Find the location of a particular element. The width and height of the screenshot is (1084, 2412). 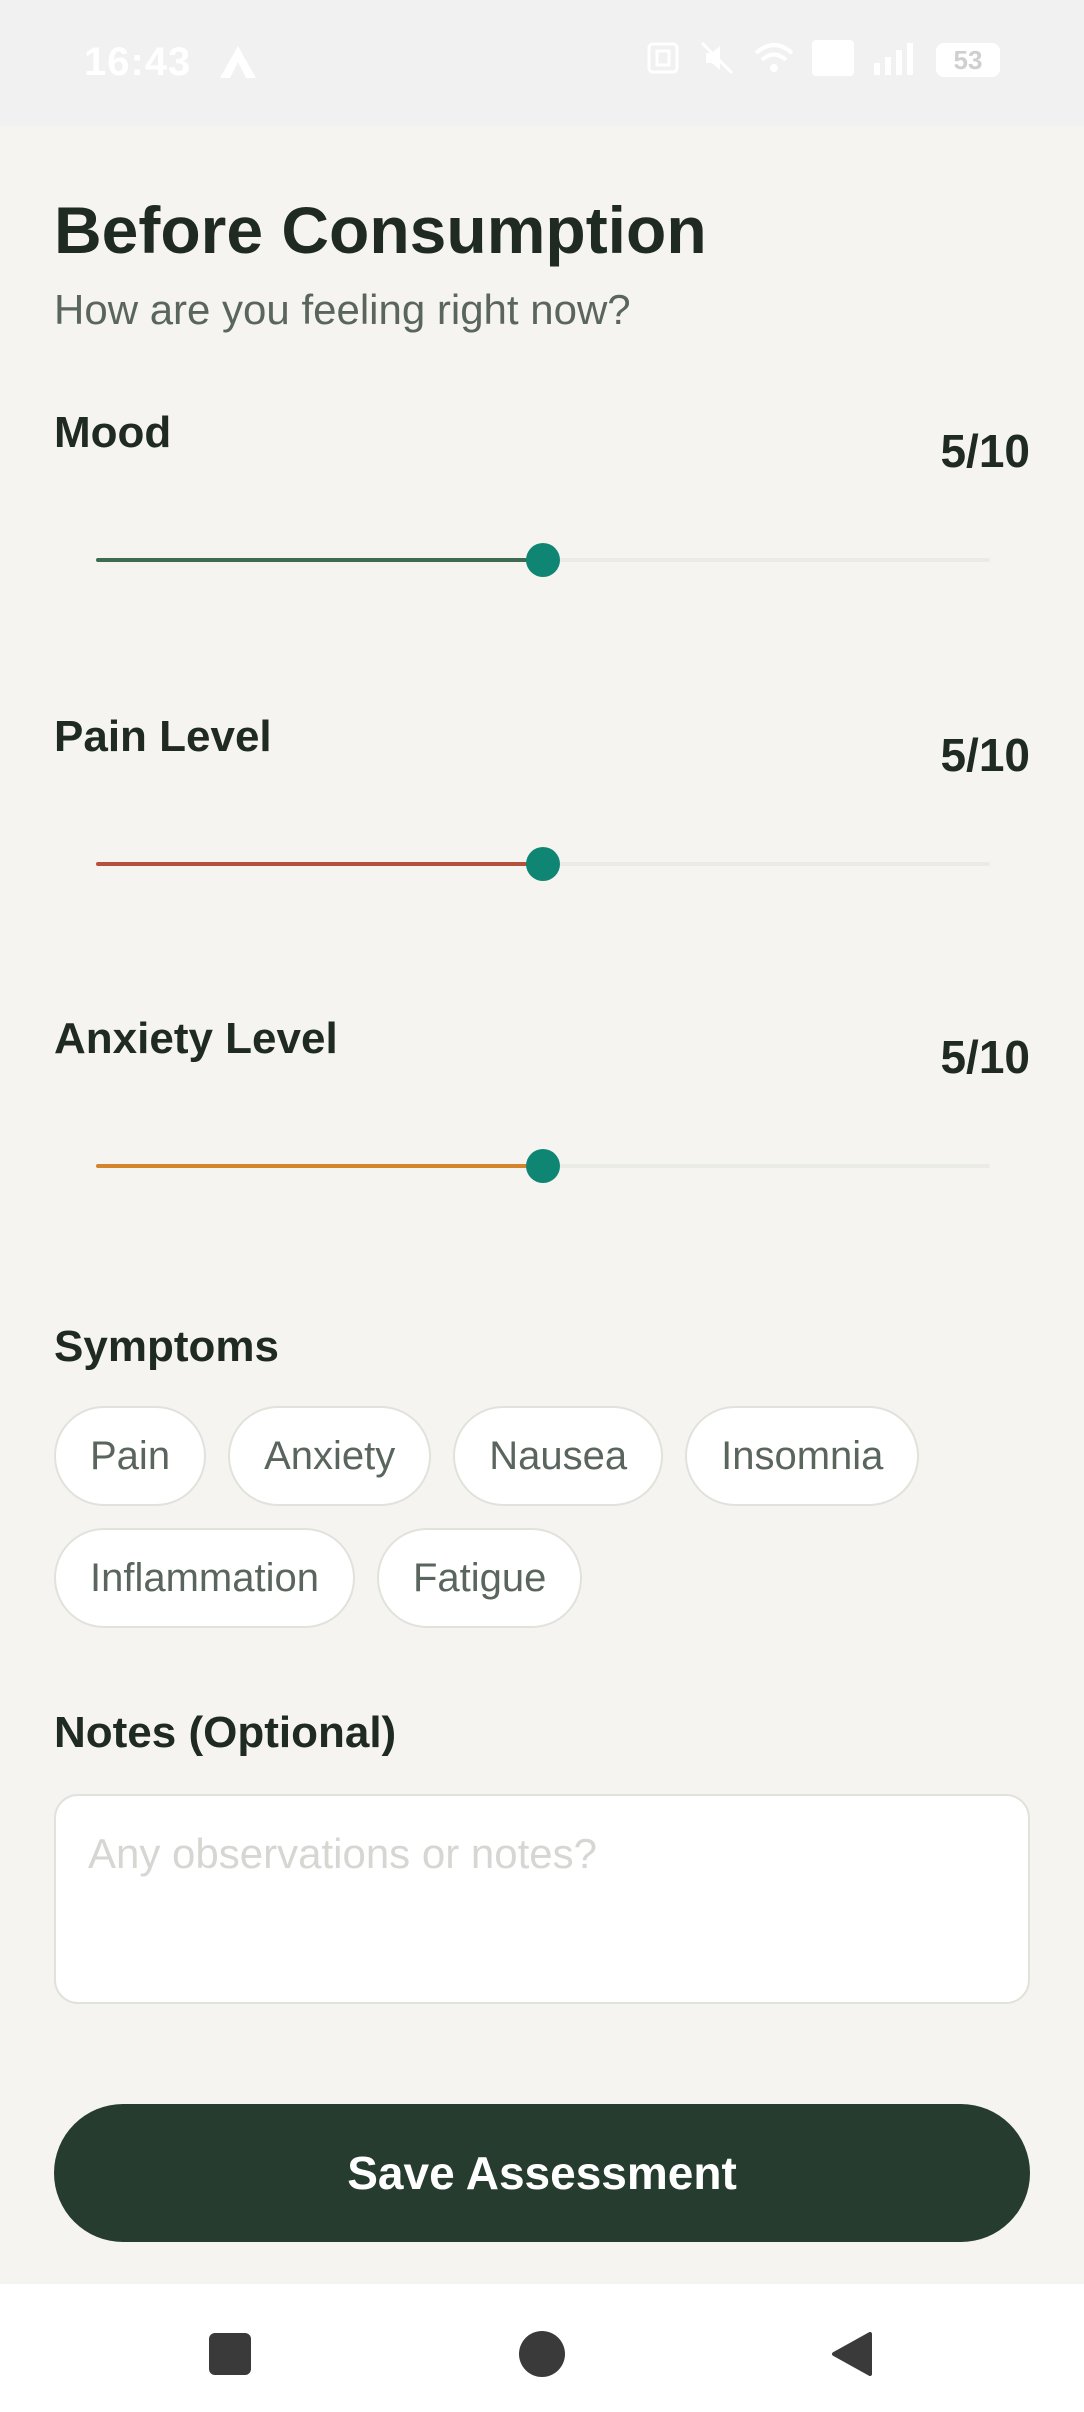

signal-icon is located at coordinates (895, 60).